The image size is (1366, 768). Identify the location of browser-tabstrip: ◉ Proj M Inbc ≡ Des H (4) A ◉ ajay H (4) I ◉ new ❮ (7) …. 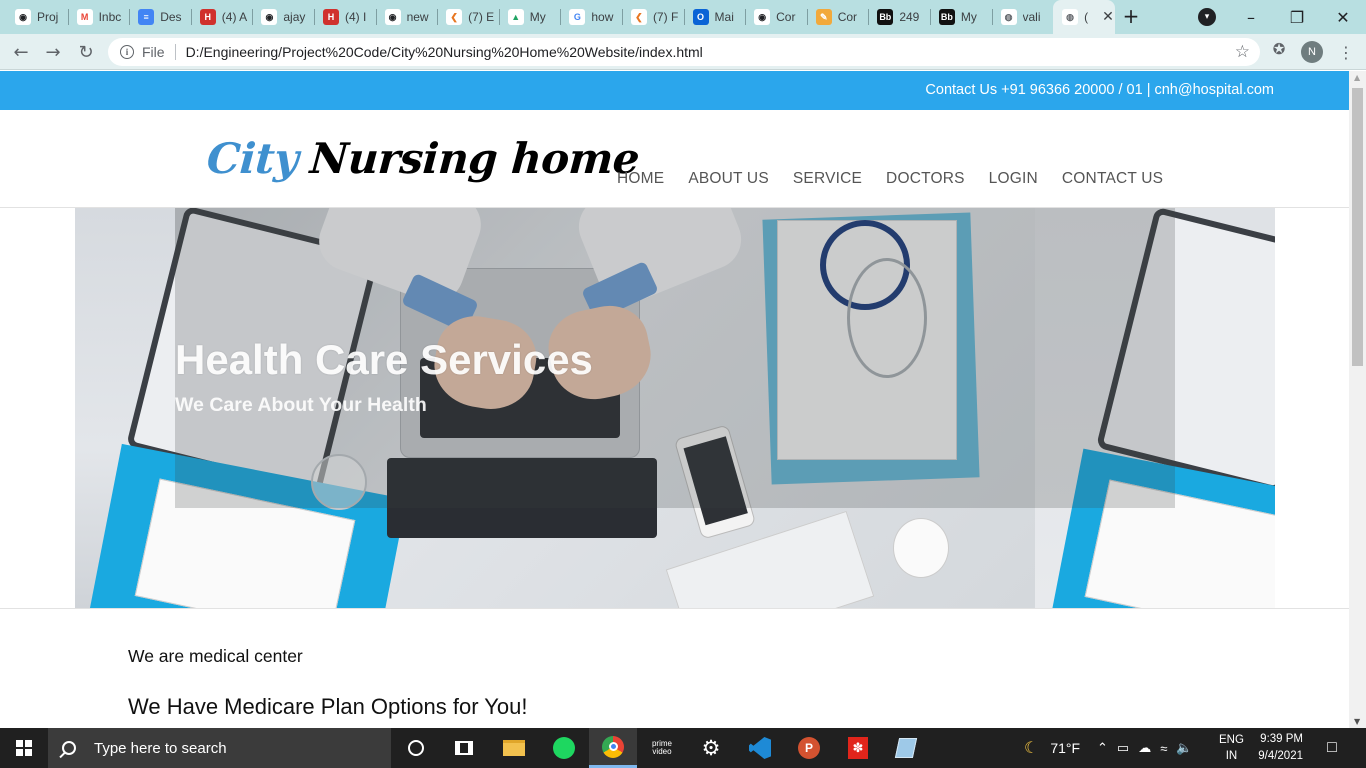
(683, 17).